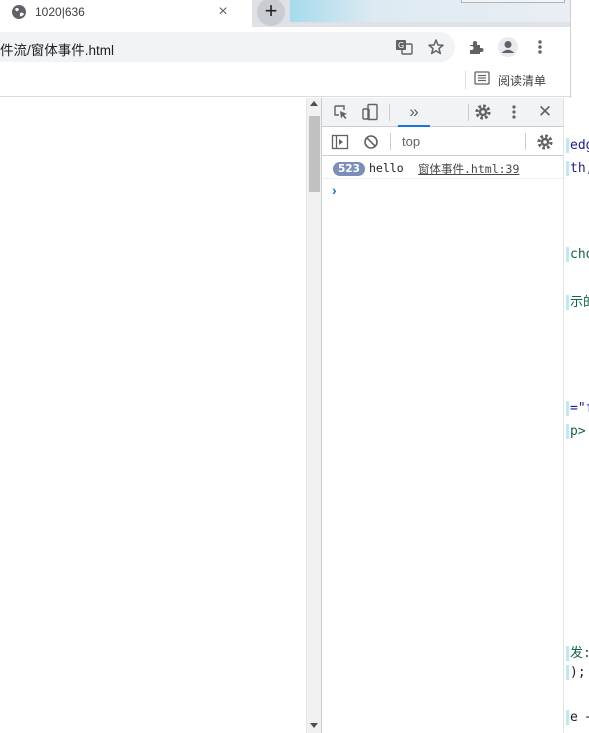  What do you see at coordinates (19, 12) in the screenshot?
I see `globe-icon` at bounding box center [19, 12].